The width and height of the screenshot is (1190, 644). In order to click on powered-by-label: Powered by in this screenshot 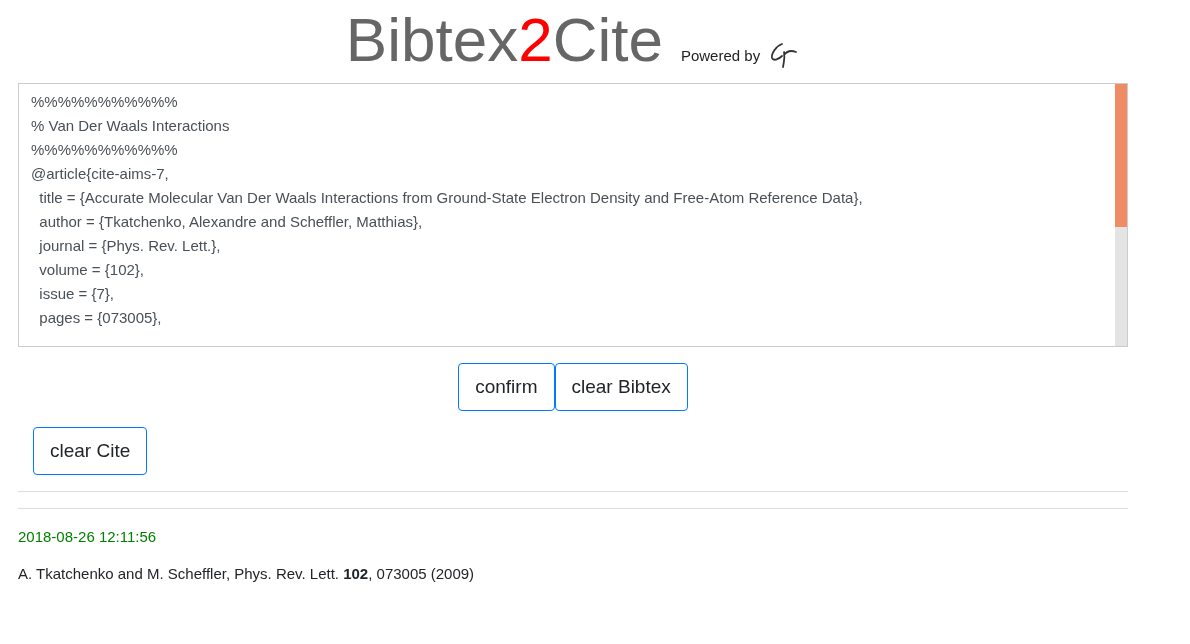, I will do `click(720, 55)`.